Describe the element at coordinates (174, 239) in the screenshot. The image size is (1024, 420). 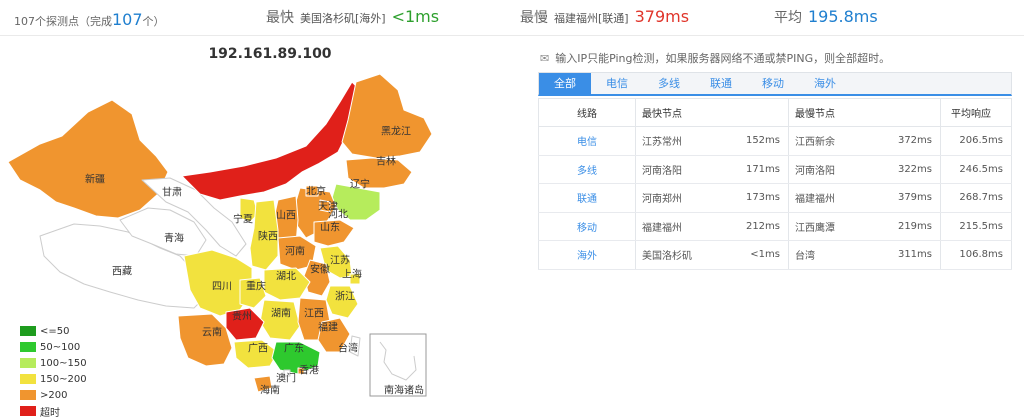
I see `label-qinghai: 青海` at that location.